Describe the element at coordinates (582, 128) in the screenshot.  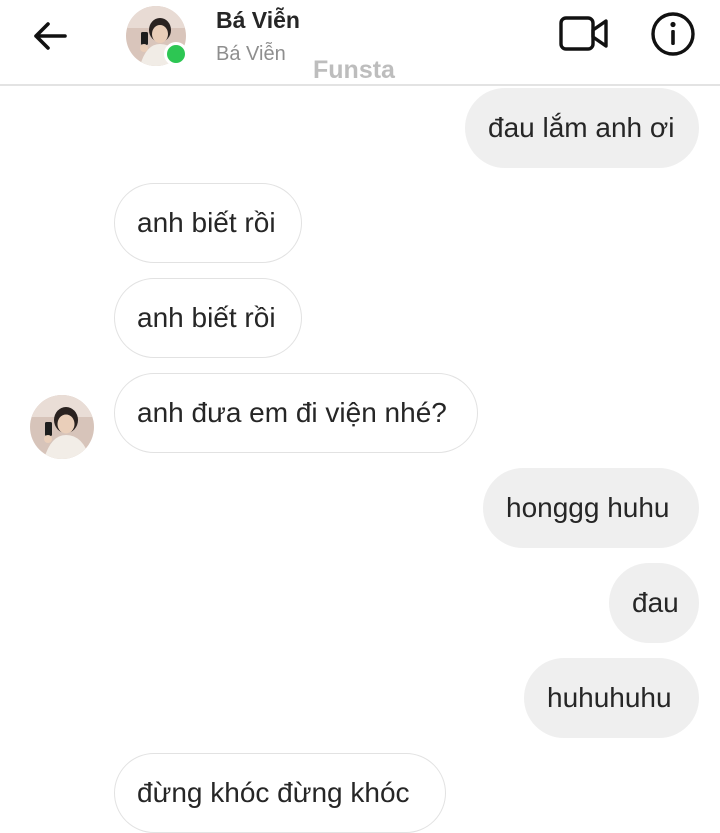
I see `message-bubble-sent: đau lắm anh ơi` at that location.